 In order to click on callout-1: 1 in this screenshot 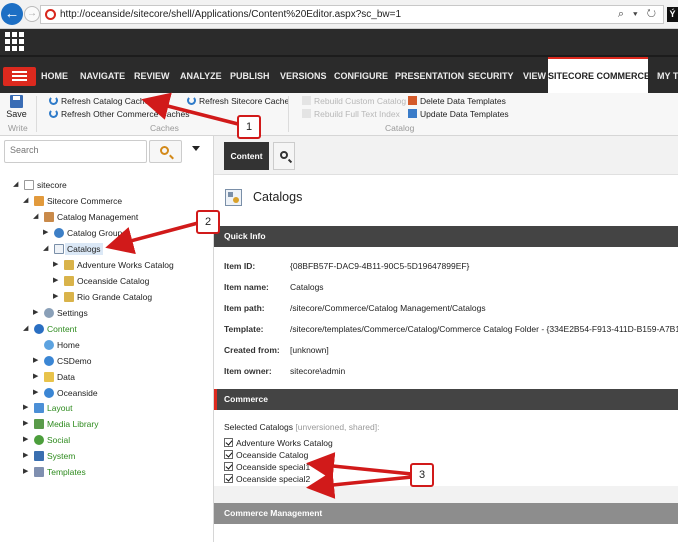, I will do `click(249, 127)`.